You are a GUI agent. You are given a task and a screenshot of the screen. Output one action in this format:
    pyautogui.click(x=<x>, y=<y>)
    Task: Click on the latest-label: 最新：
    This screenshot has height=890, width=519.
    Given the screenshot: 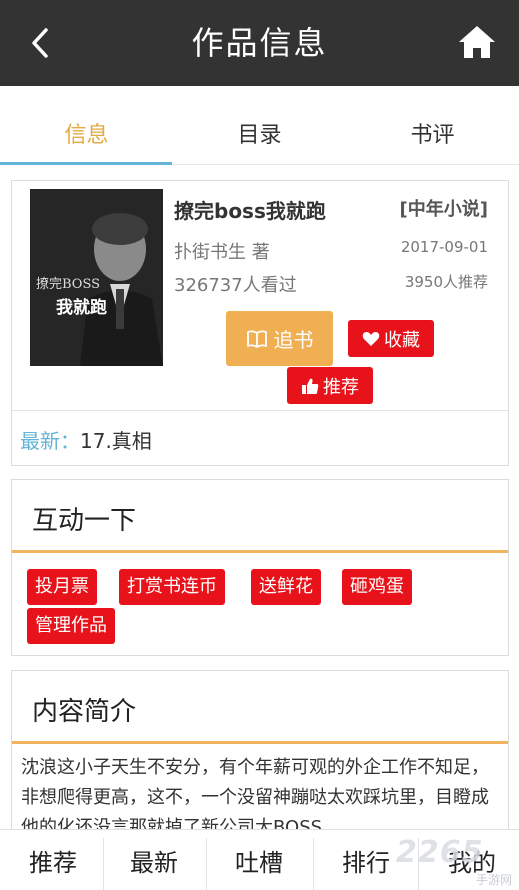 What is the action you would take?
    pyautogui.click(x=50, y=441)
    